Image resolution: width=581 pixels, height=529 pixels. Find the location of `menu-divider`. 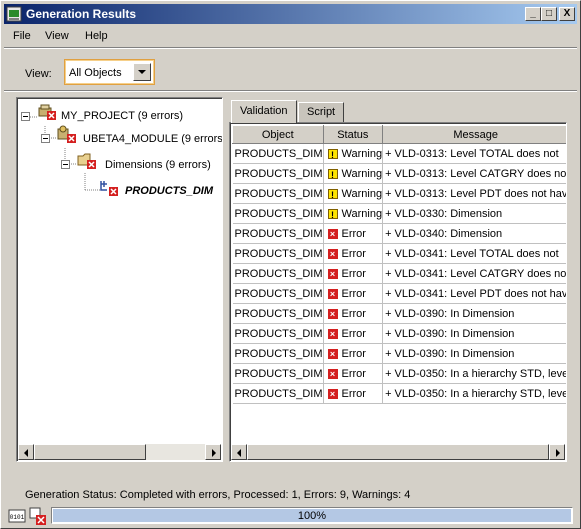

menu-divider is located at coordinates (290, 48).